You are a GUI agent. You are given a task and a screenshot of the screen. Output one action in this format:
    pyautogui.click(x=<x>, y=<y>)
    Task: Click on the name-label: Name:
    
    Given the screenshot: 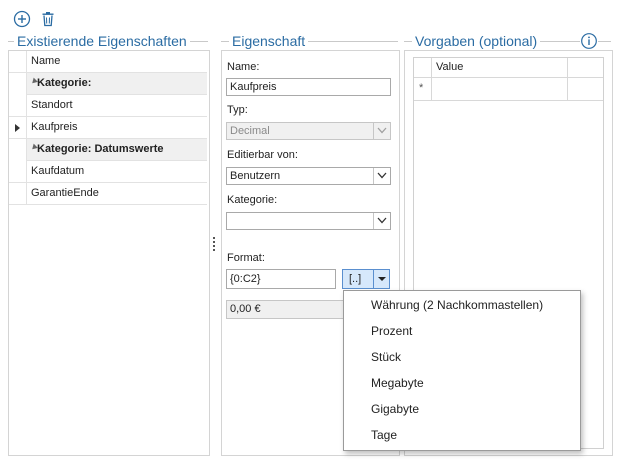 What is the action you would take?
    pyautogui.click(x=243, y=67)
    